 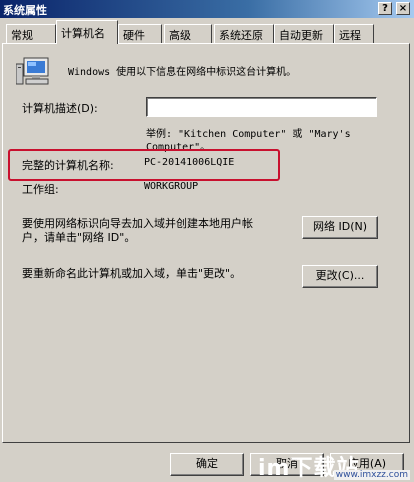 I want to click on highlight-box, so click(x=144, y=165).